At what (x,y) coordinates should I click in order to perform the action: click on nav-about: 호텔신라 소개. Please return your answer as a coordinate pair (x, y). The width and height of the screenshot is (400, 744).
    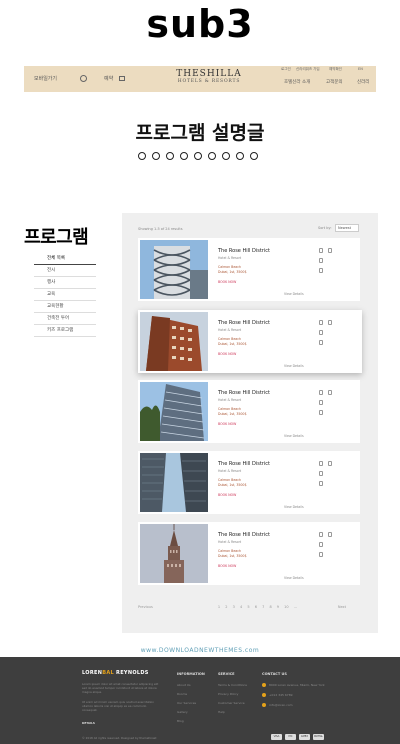
    Looking at the image, I should click on (297, 82).